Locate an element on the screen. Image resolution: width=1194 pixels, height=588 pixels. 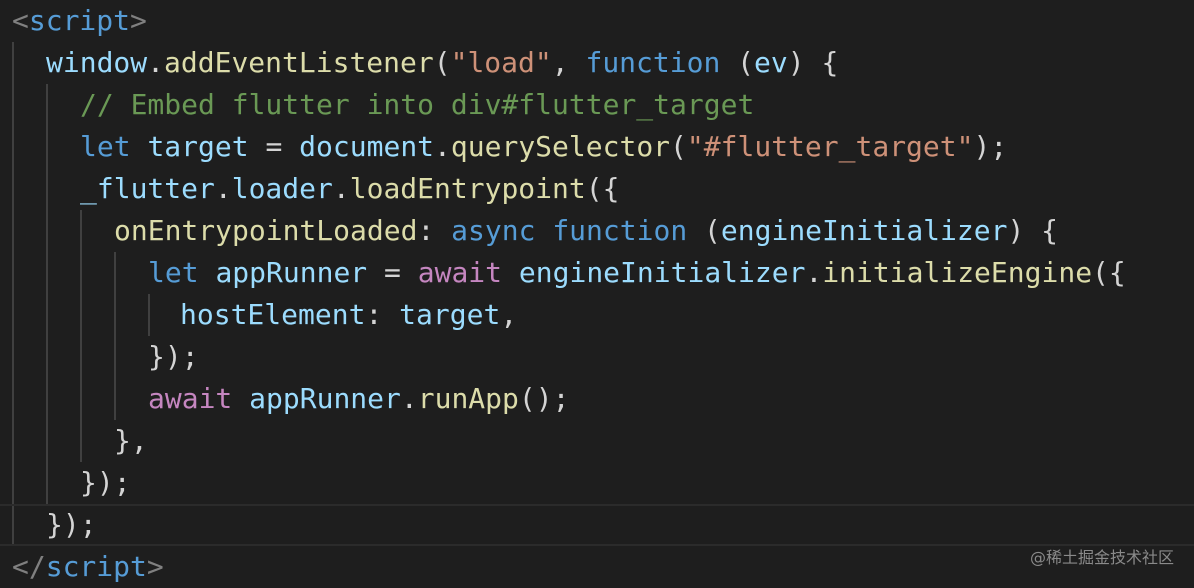
code-line-14: </script> is located at coordinates (597, 567).